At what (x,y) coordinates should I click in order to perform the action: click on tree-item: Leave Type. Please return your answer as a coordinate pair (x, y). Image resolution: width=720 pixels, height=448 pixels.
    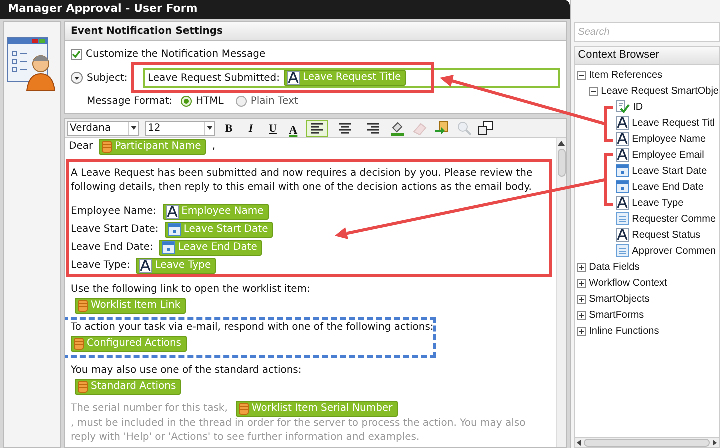
    Looking at the image, I should click on (658, 203).